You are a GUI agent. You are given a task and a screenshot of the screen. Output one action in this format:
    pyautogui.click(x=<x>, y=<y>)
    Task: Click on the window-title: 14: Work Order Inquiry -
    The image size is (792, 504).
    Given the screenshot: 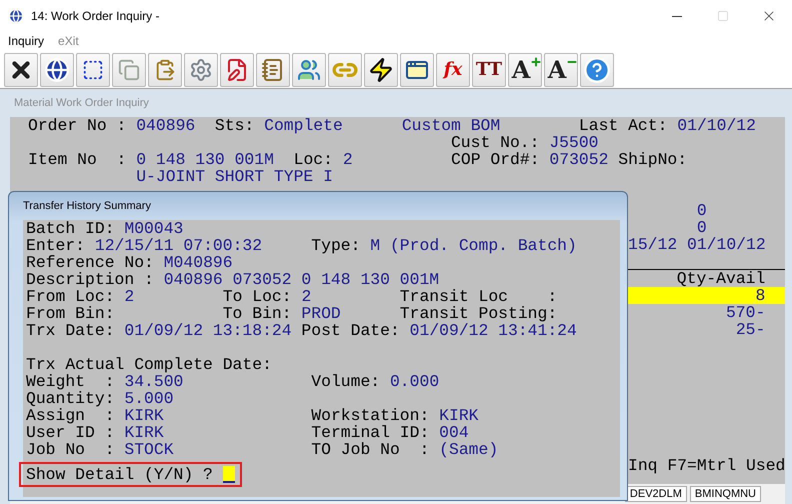 What is the action you would take?
    pyautogui.click(x=95, y=16)
    